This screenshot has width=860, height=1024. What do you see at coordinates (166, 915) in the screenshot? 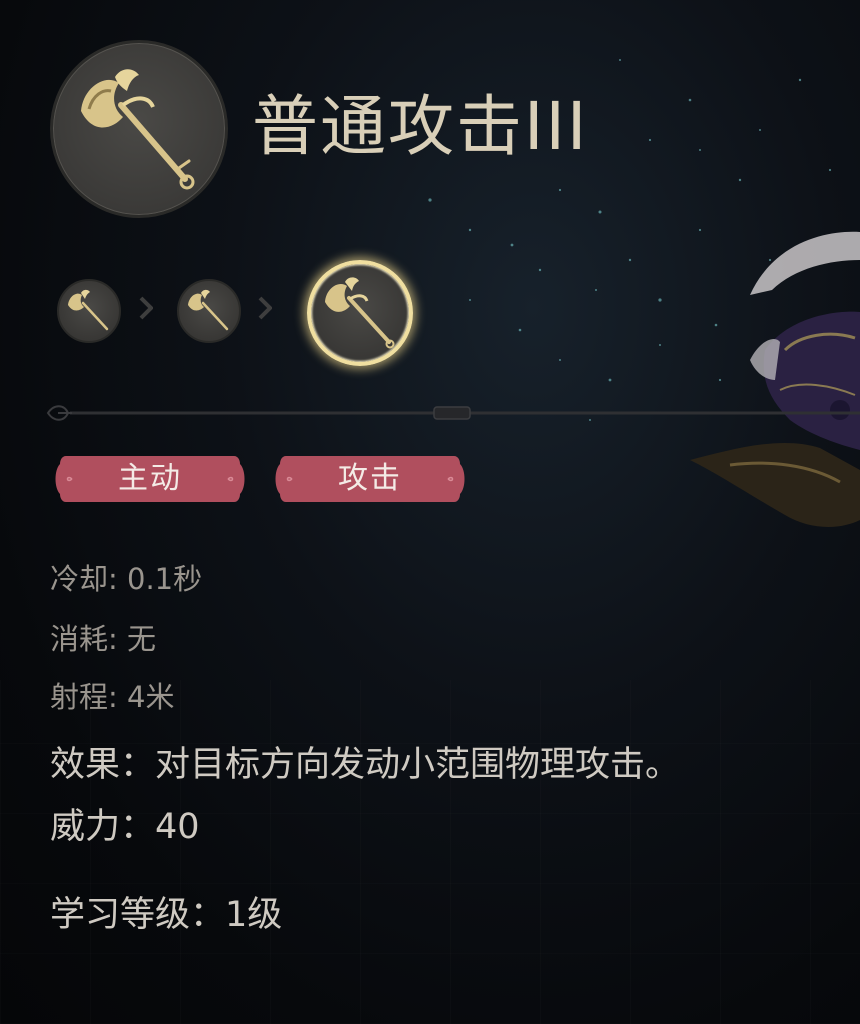
I see `learn-level-text: 学习等级：1级` at bounding box center [166, 915].